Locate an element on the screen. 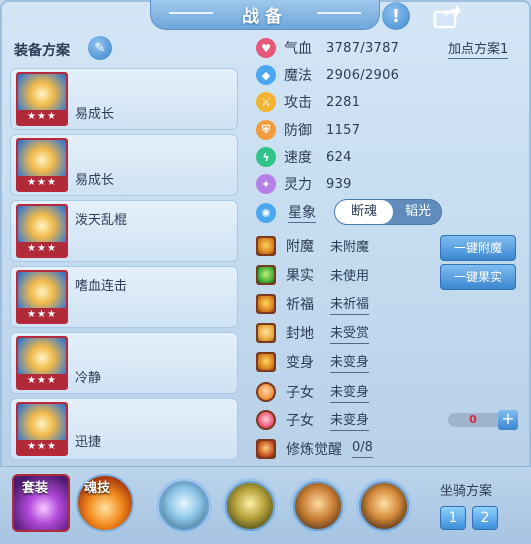  stat-name: 防御 is located at coordinates (298, 131).